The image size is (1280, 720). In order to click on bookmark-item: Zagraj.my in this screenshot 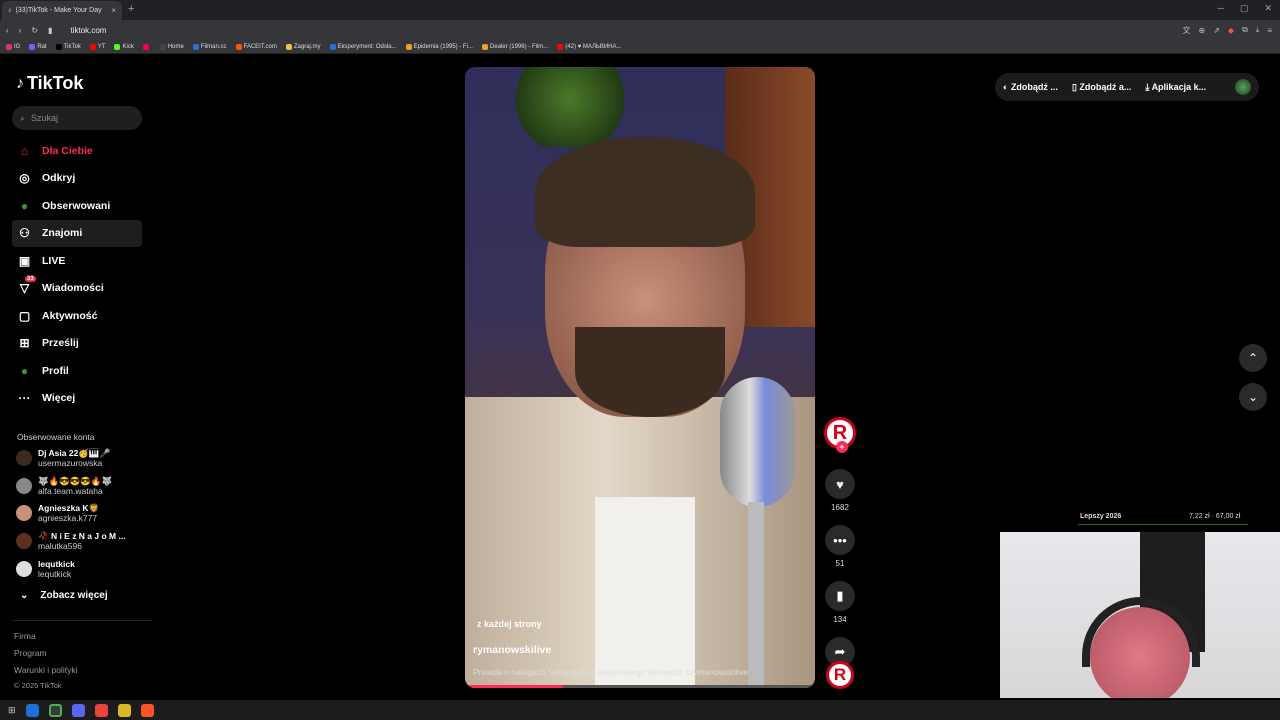, I will do `click(303, 46)`.